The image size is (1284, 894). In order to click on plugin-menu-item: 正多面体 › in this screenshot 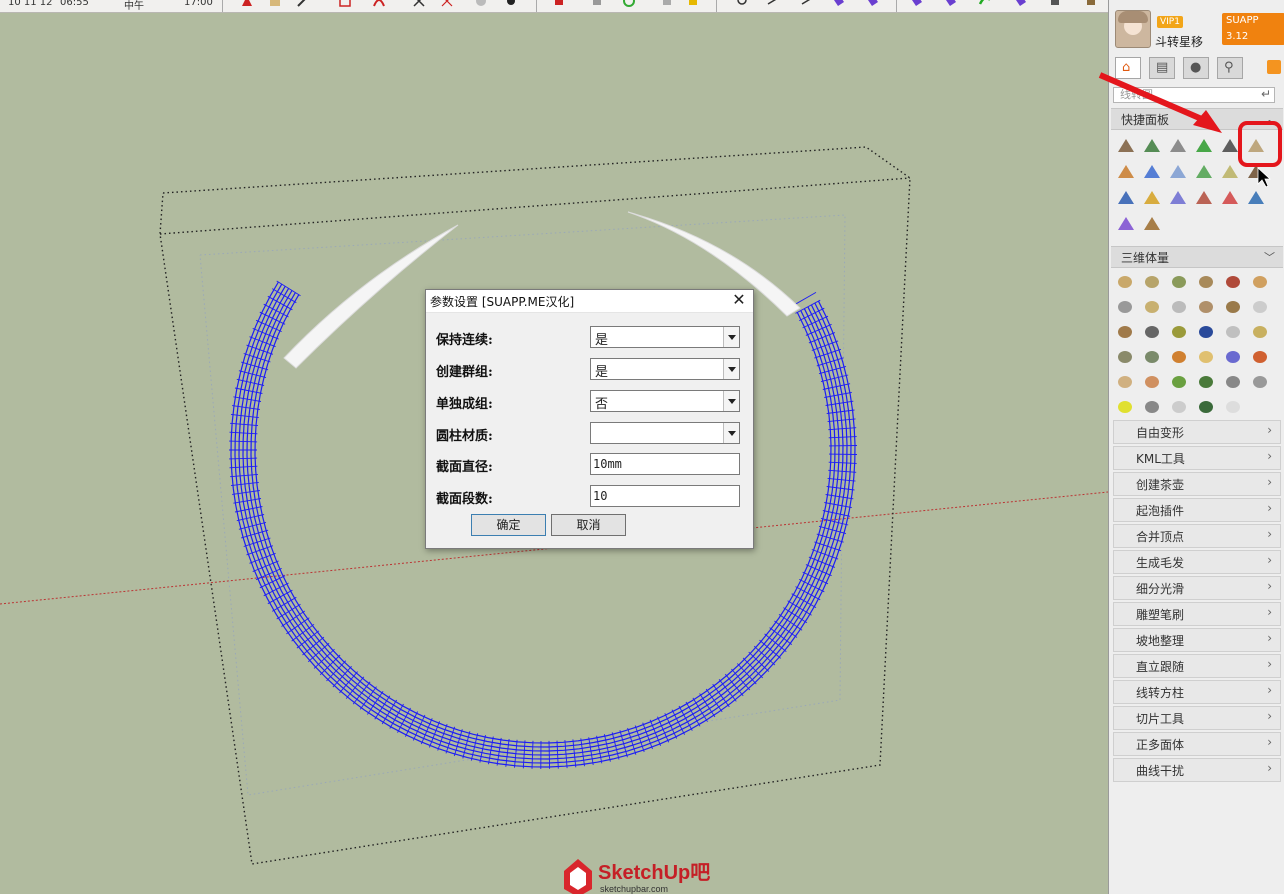, I will do `click(1197, 744)`.